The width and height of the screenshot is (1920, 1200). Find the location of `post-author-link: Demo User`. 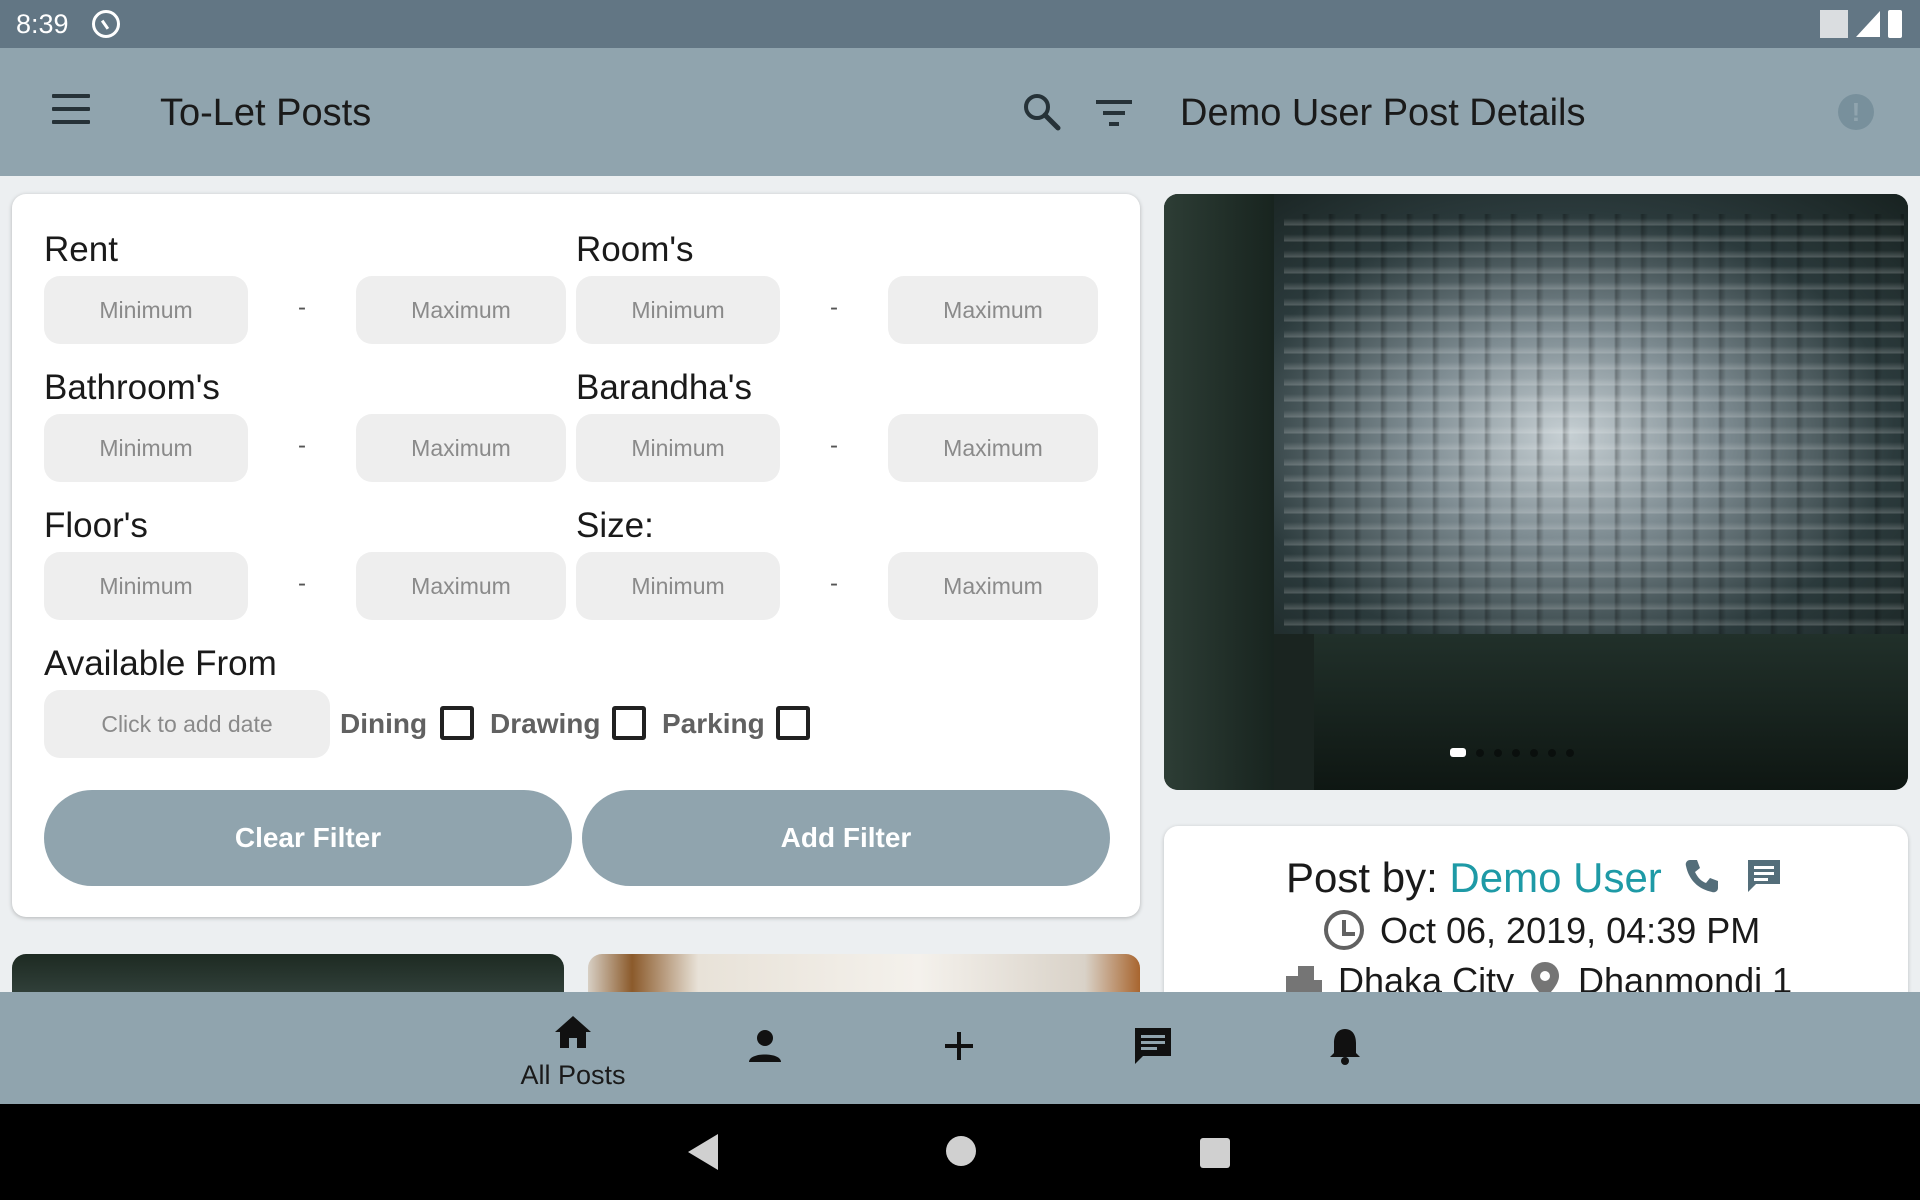

post-author-link: Demo User is located at coordinates (1555, 877).